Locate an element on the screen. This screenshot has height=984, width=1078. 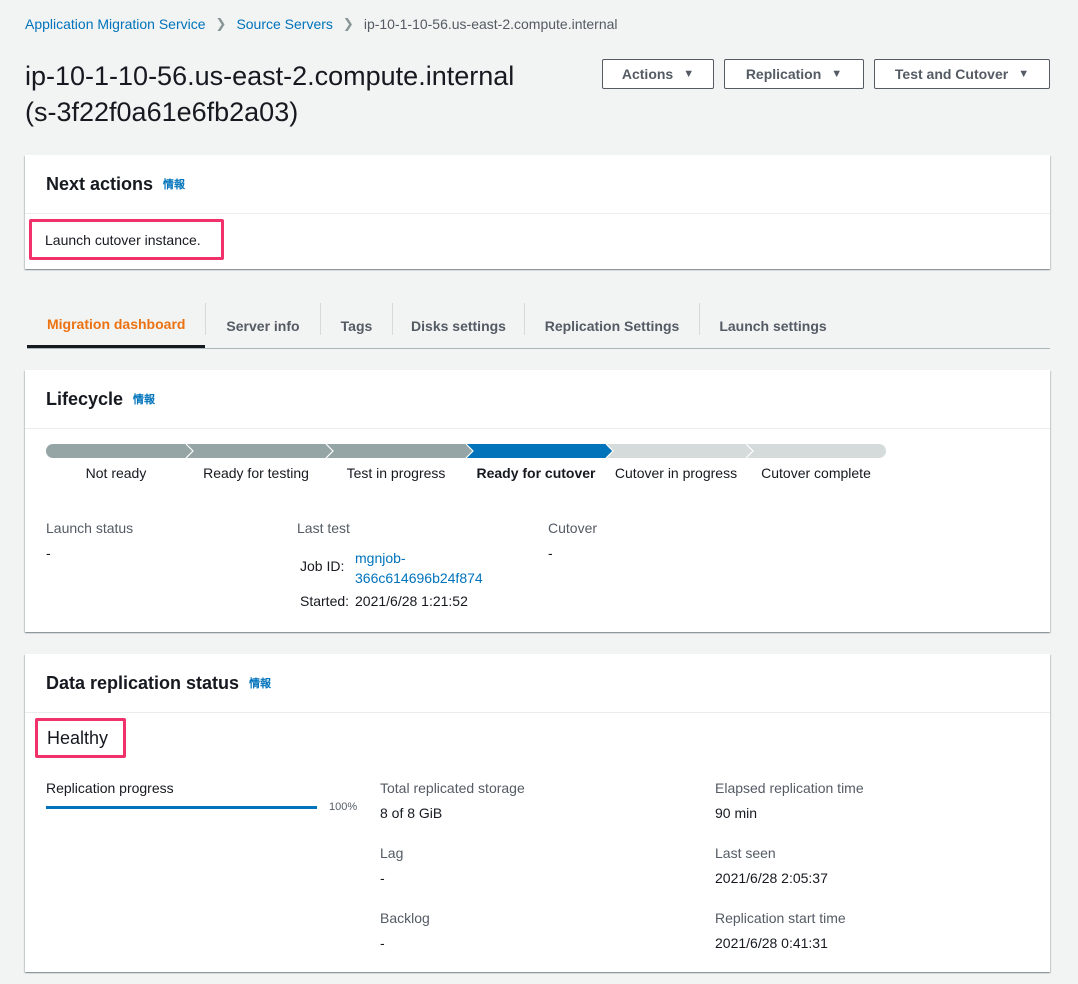
backlog-label: Backlog is located at coordinates (405, 918).